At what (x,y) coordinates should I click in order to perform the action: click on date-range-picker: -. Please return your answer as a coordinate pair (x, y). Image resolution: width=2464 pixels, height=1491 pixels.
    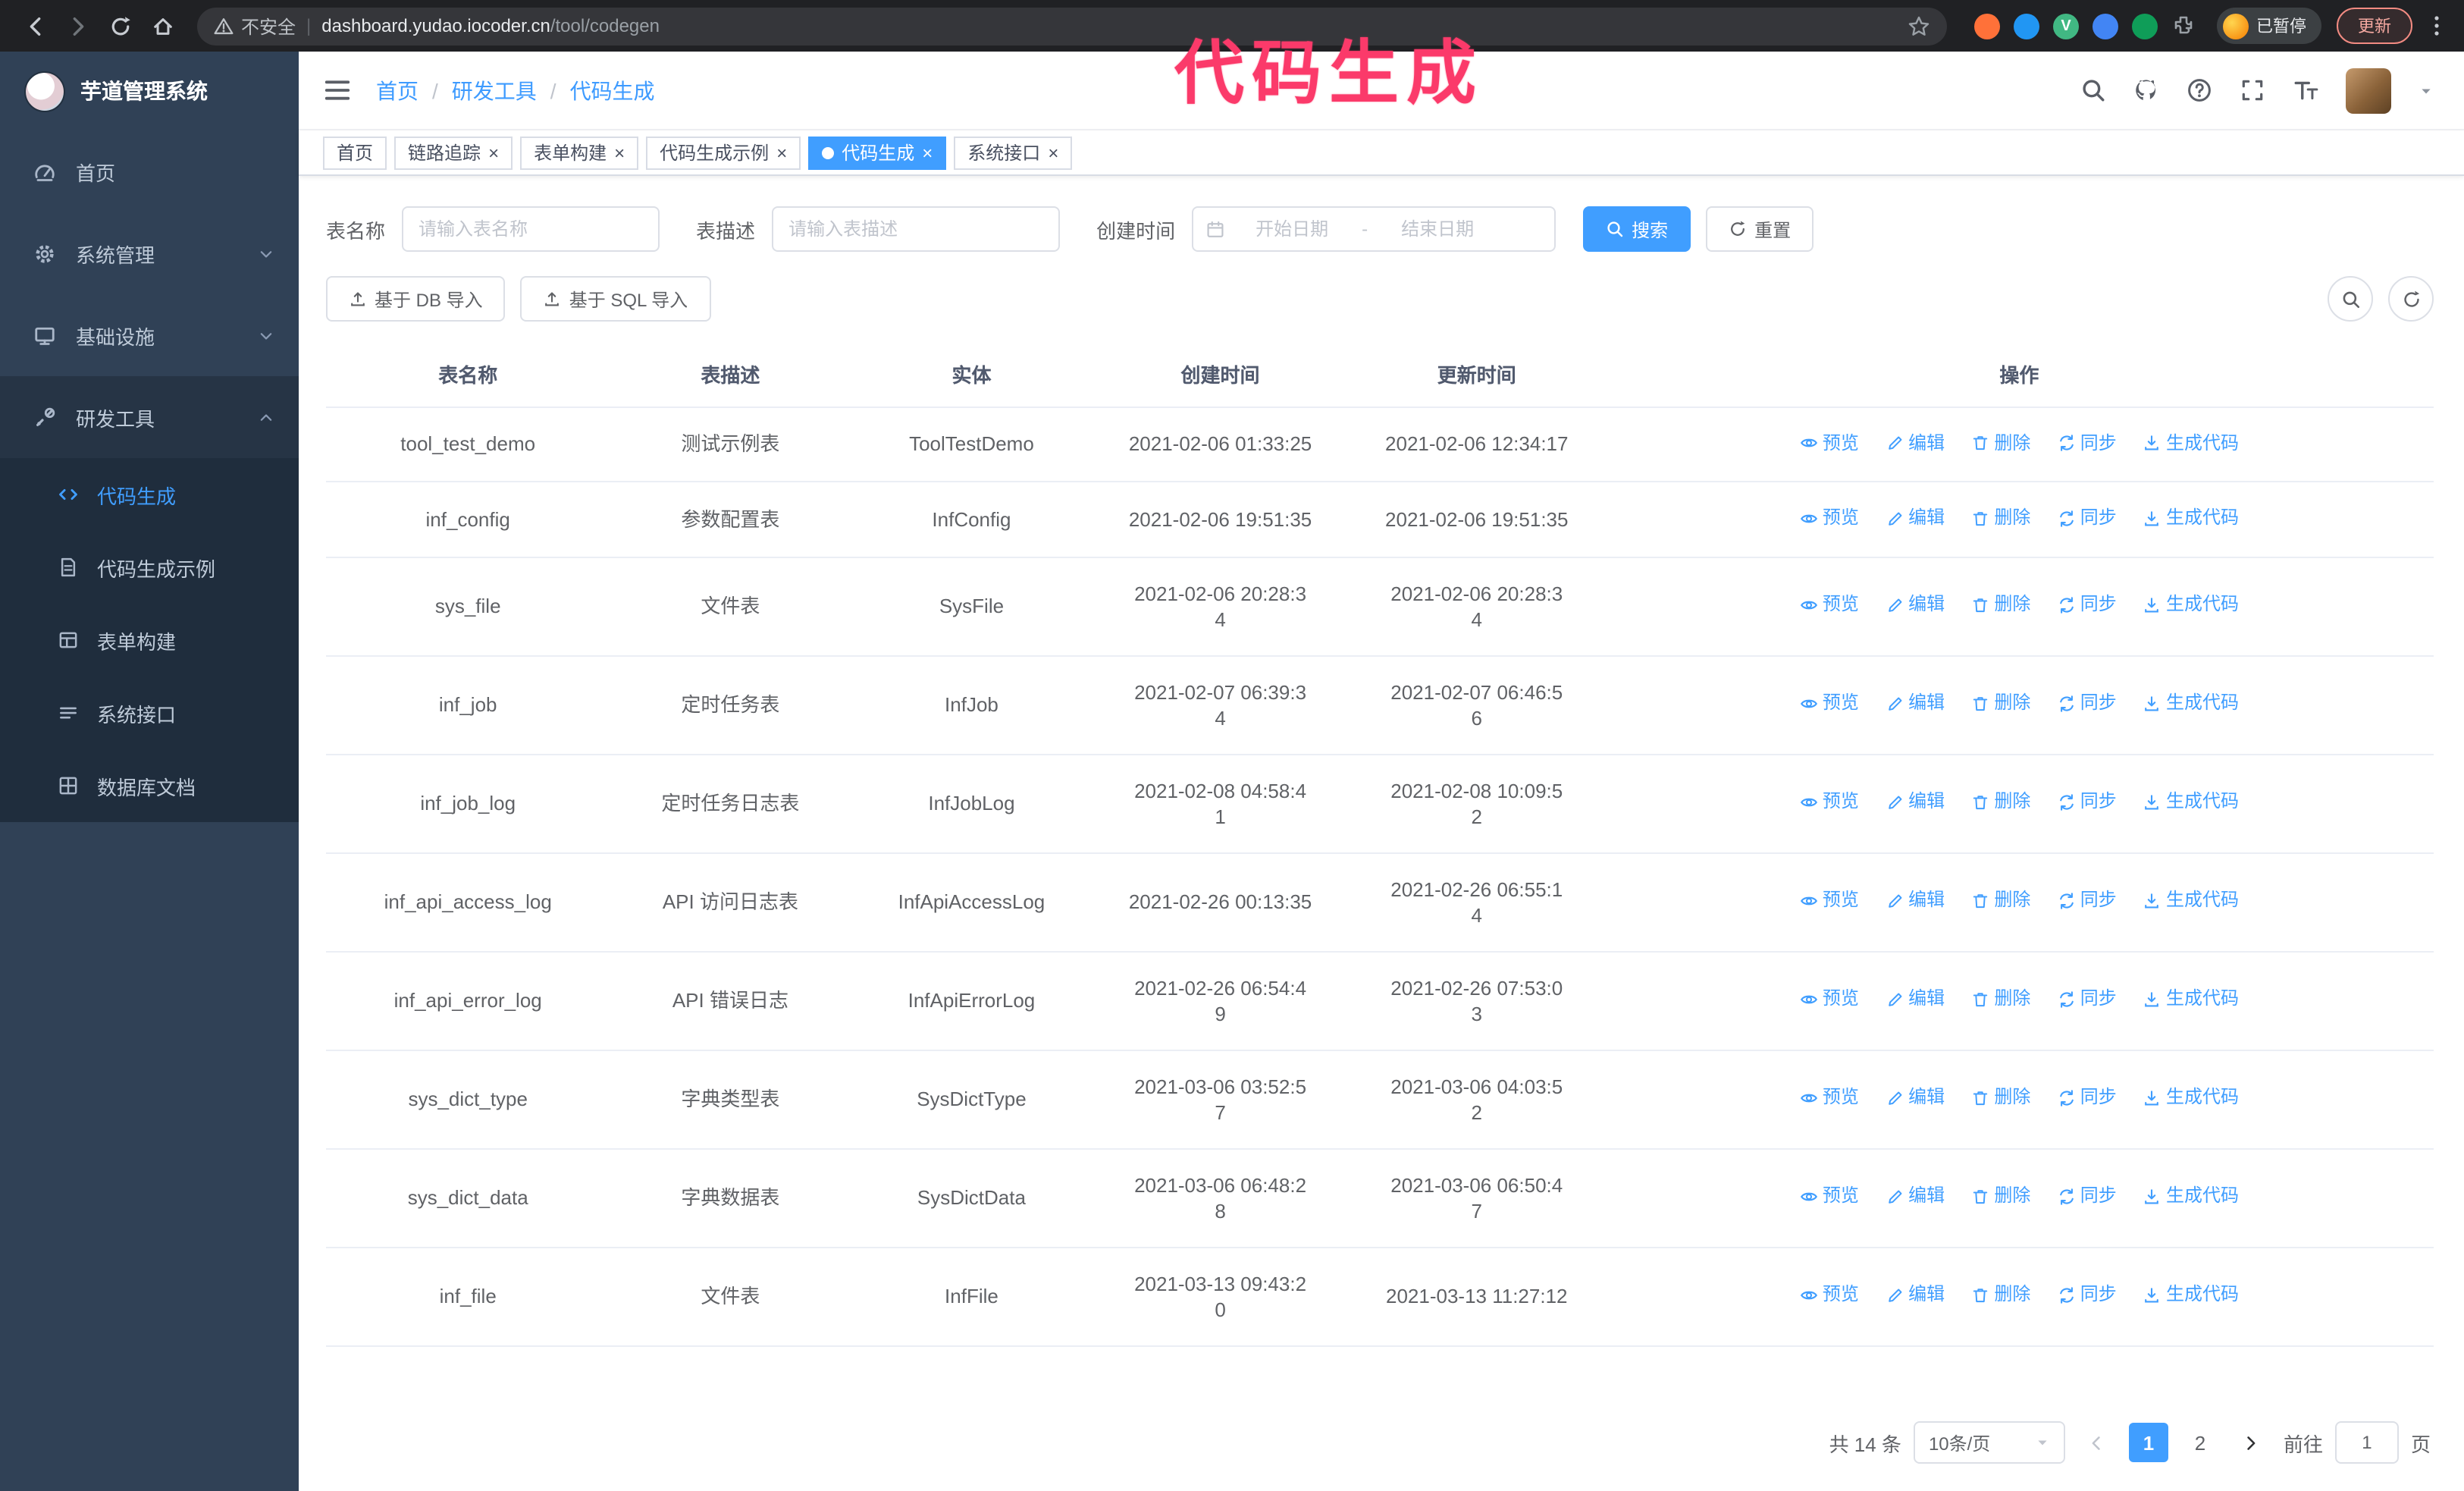
    Looking at the image, I should click on (1374, 229).